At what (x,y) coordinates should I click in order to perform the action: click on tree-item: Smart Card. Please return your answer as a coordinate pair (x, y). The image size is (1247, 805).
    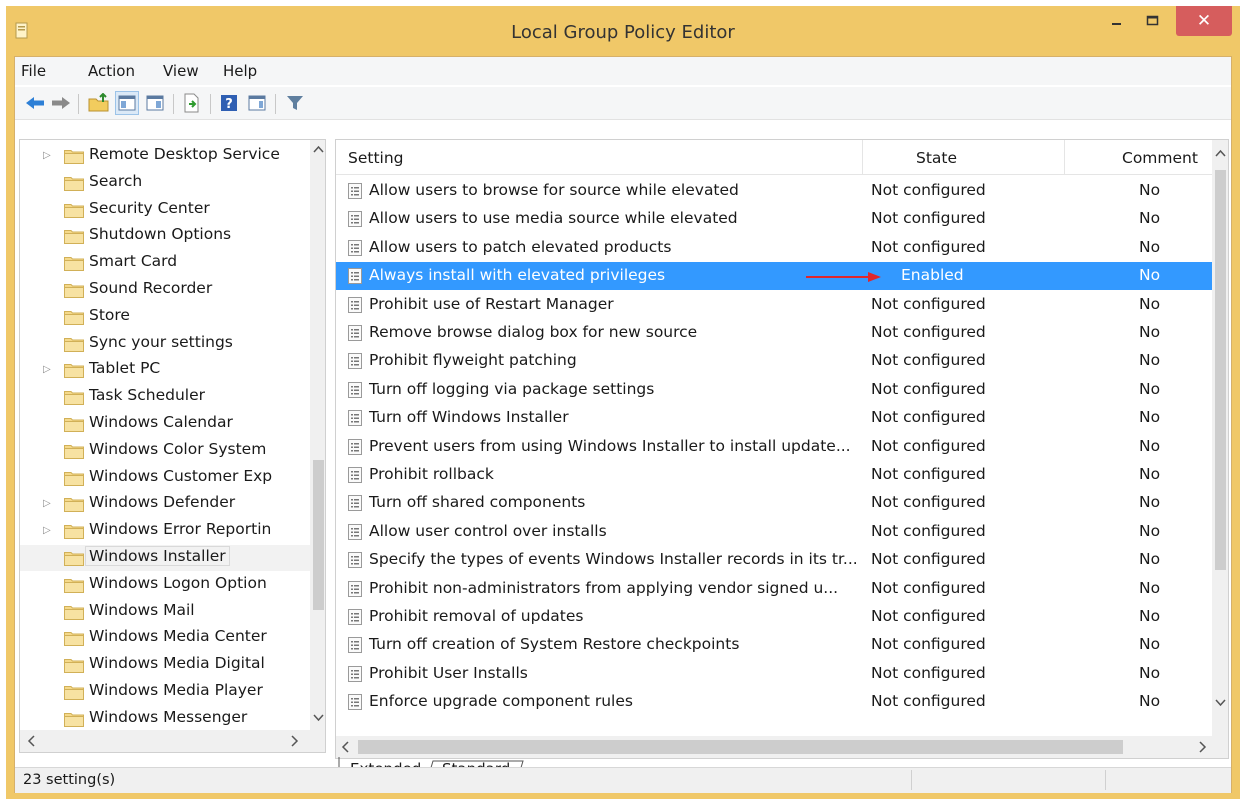
    Looking at the image, I should click on (165, 263).